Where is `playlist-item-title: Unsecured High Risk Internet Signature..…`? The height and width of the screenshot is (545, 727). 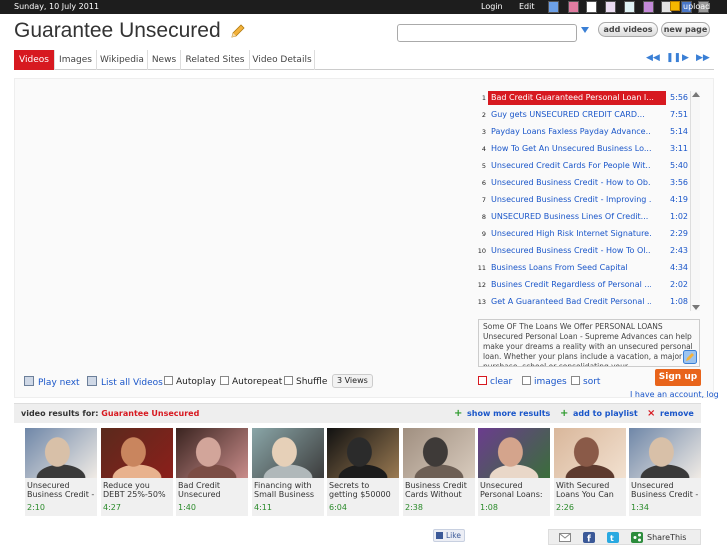 playlist-item-title: Unsecured High Risk Internet Signature..… is located at coordinates (571, 233).